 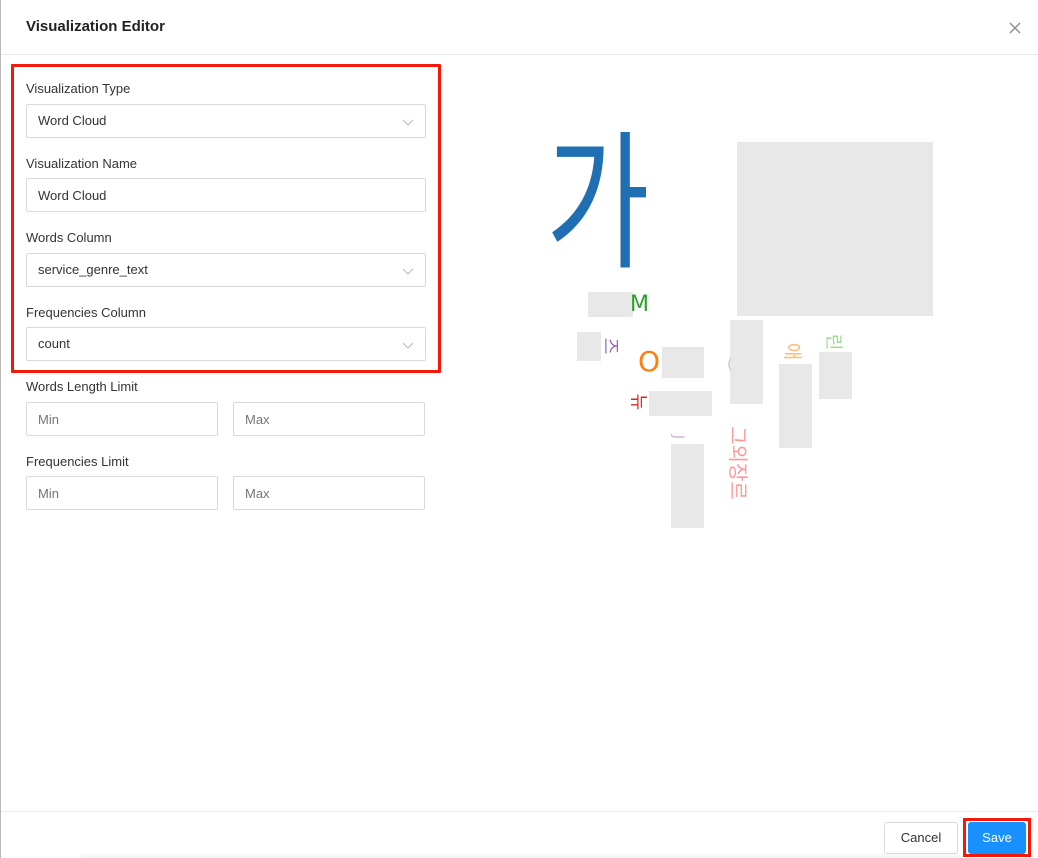 I want to click on save-button: Save, so click(x=997, y=838).